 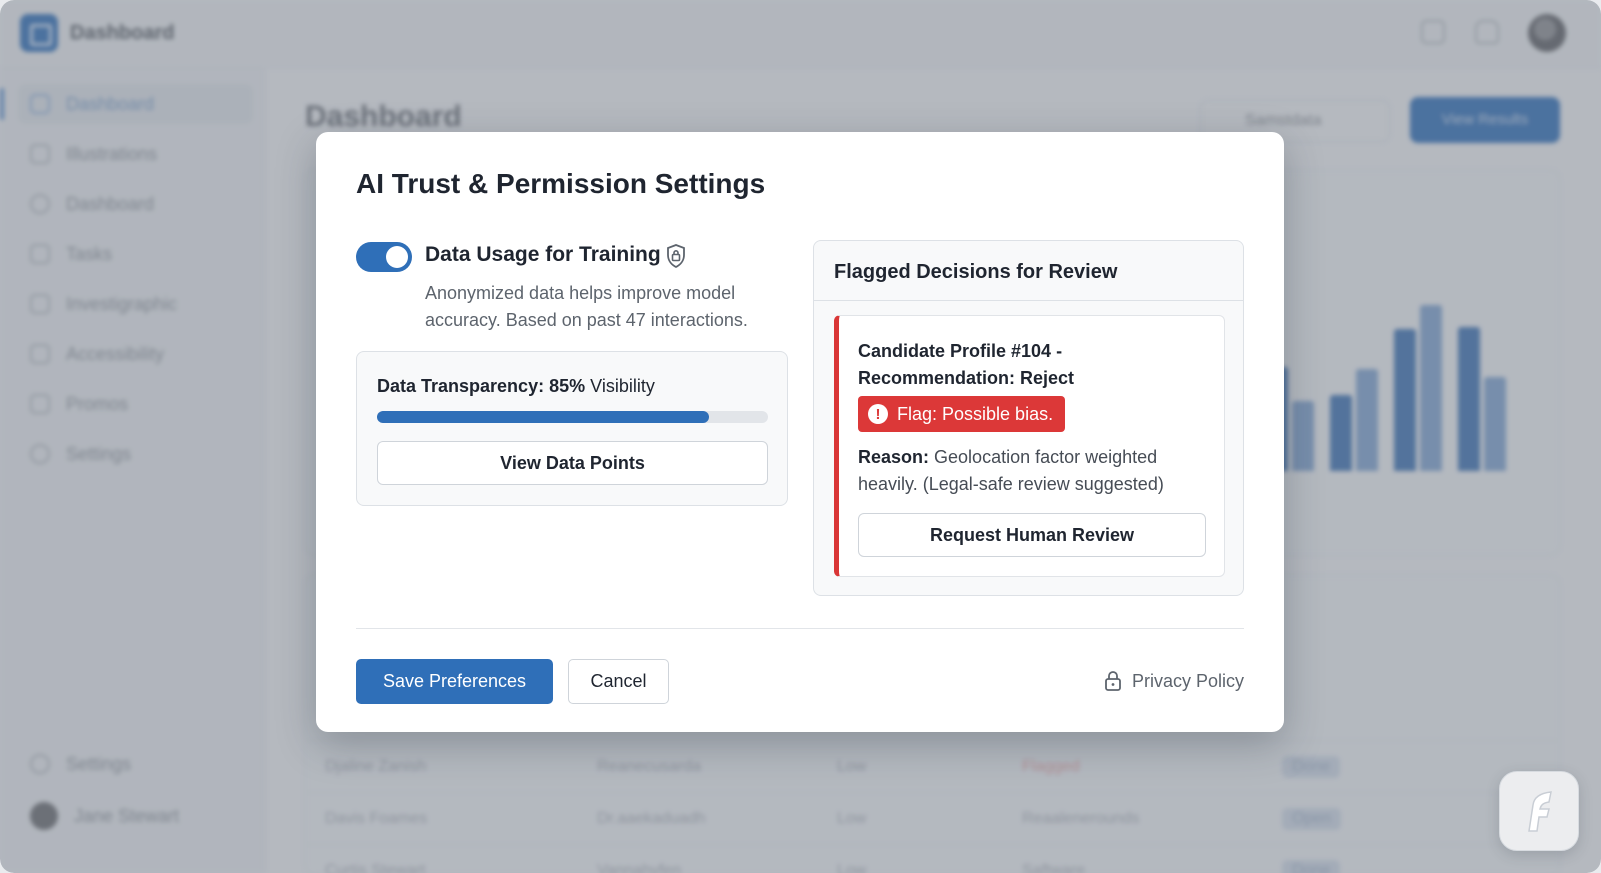 I want to click on toggle-knob, so click(x=397, y=257).